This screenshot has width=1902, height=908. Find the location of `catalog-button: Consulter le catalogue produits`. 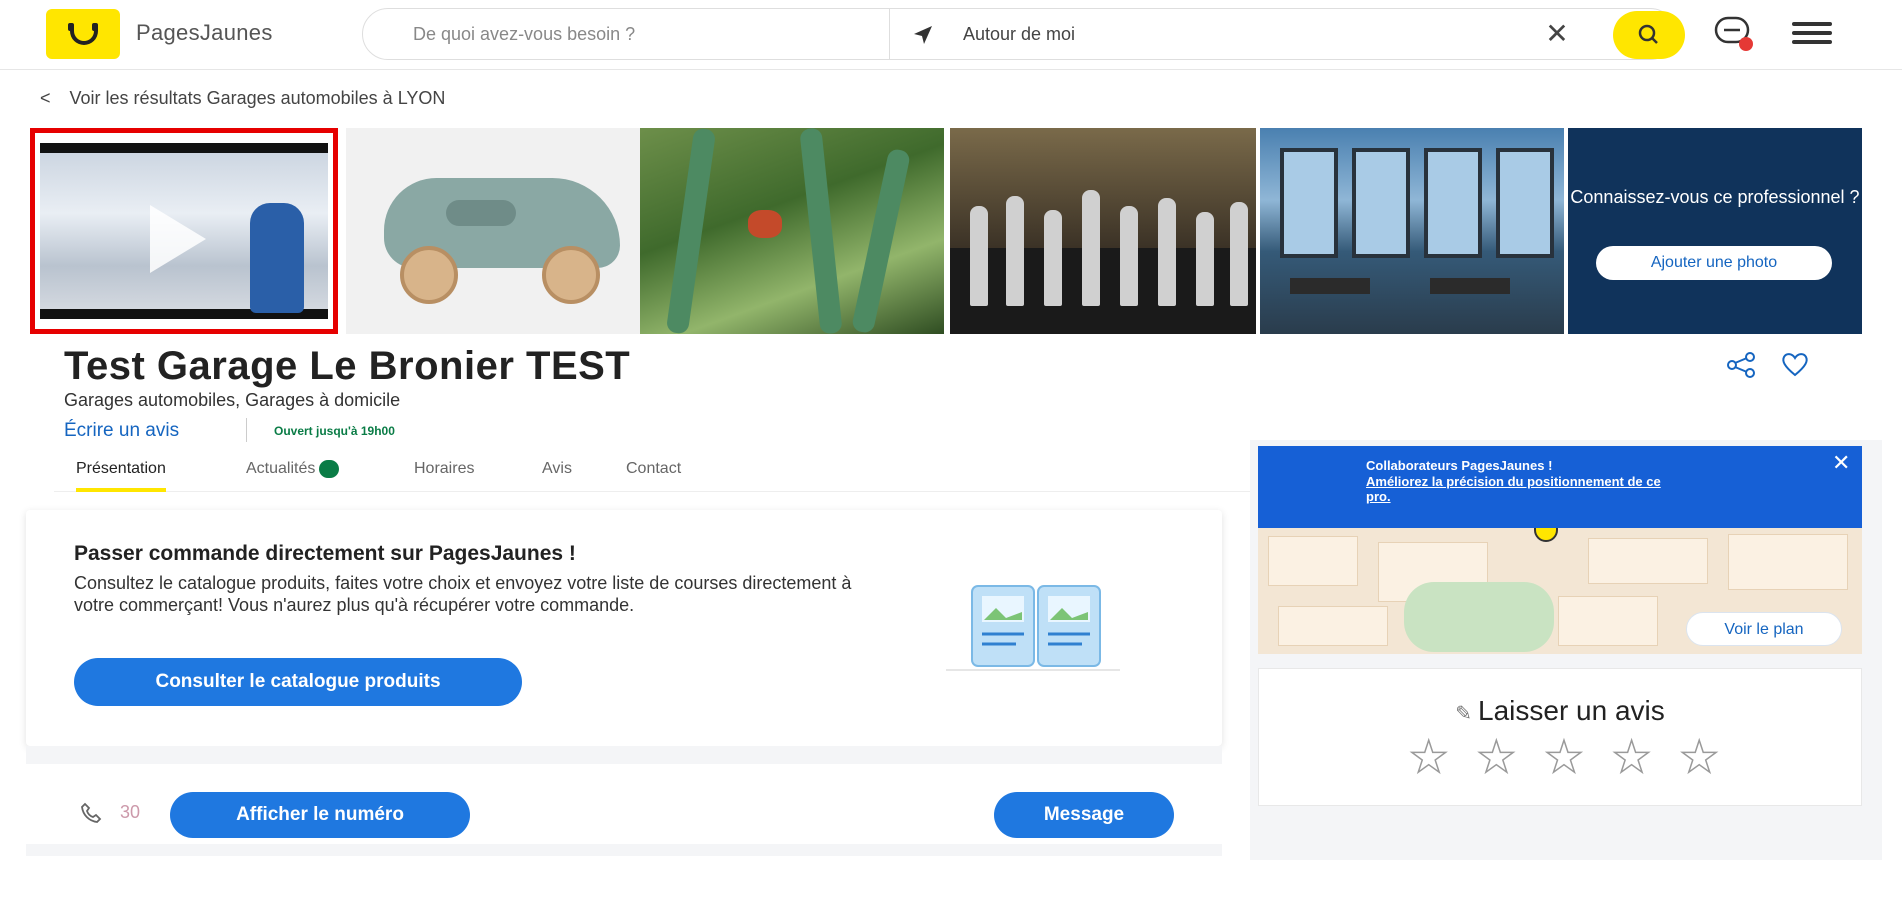

catalog-button: Consulter le catalogue produits is located at coordinates (298, 682).